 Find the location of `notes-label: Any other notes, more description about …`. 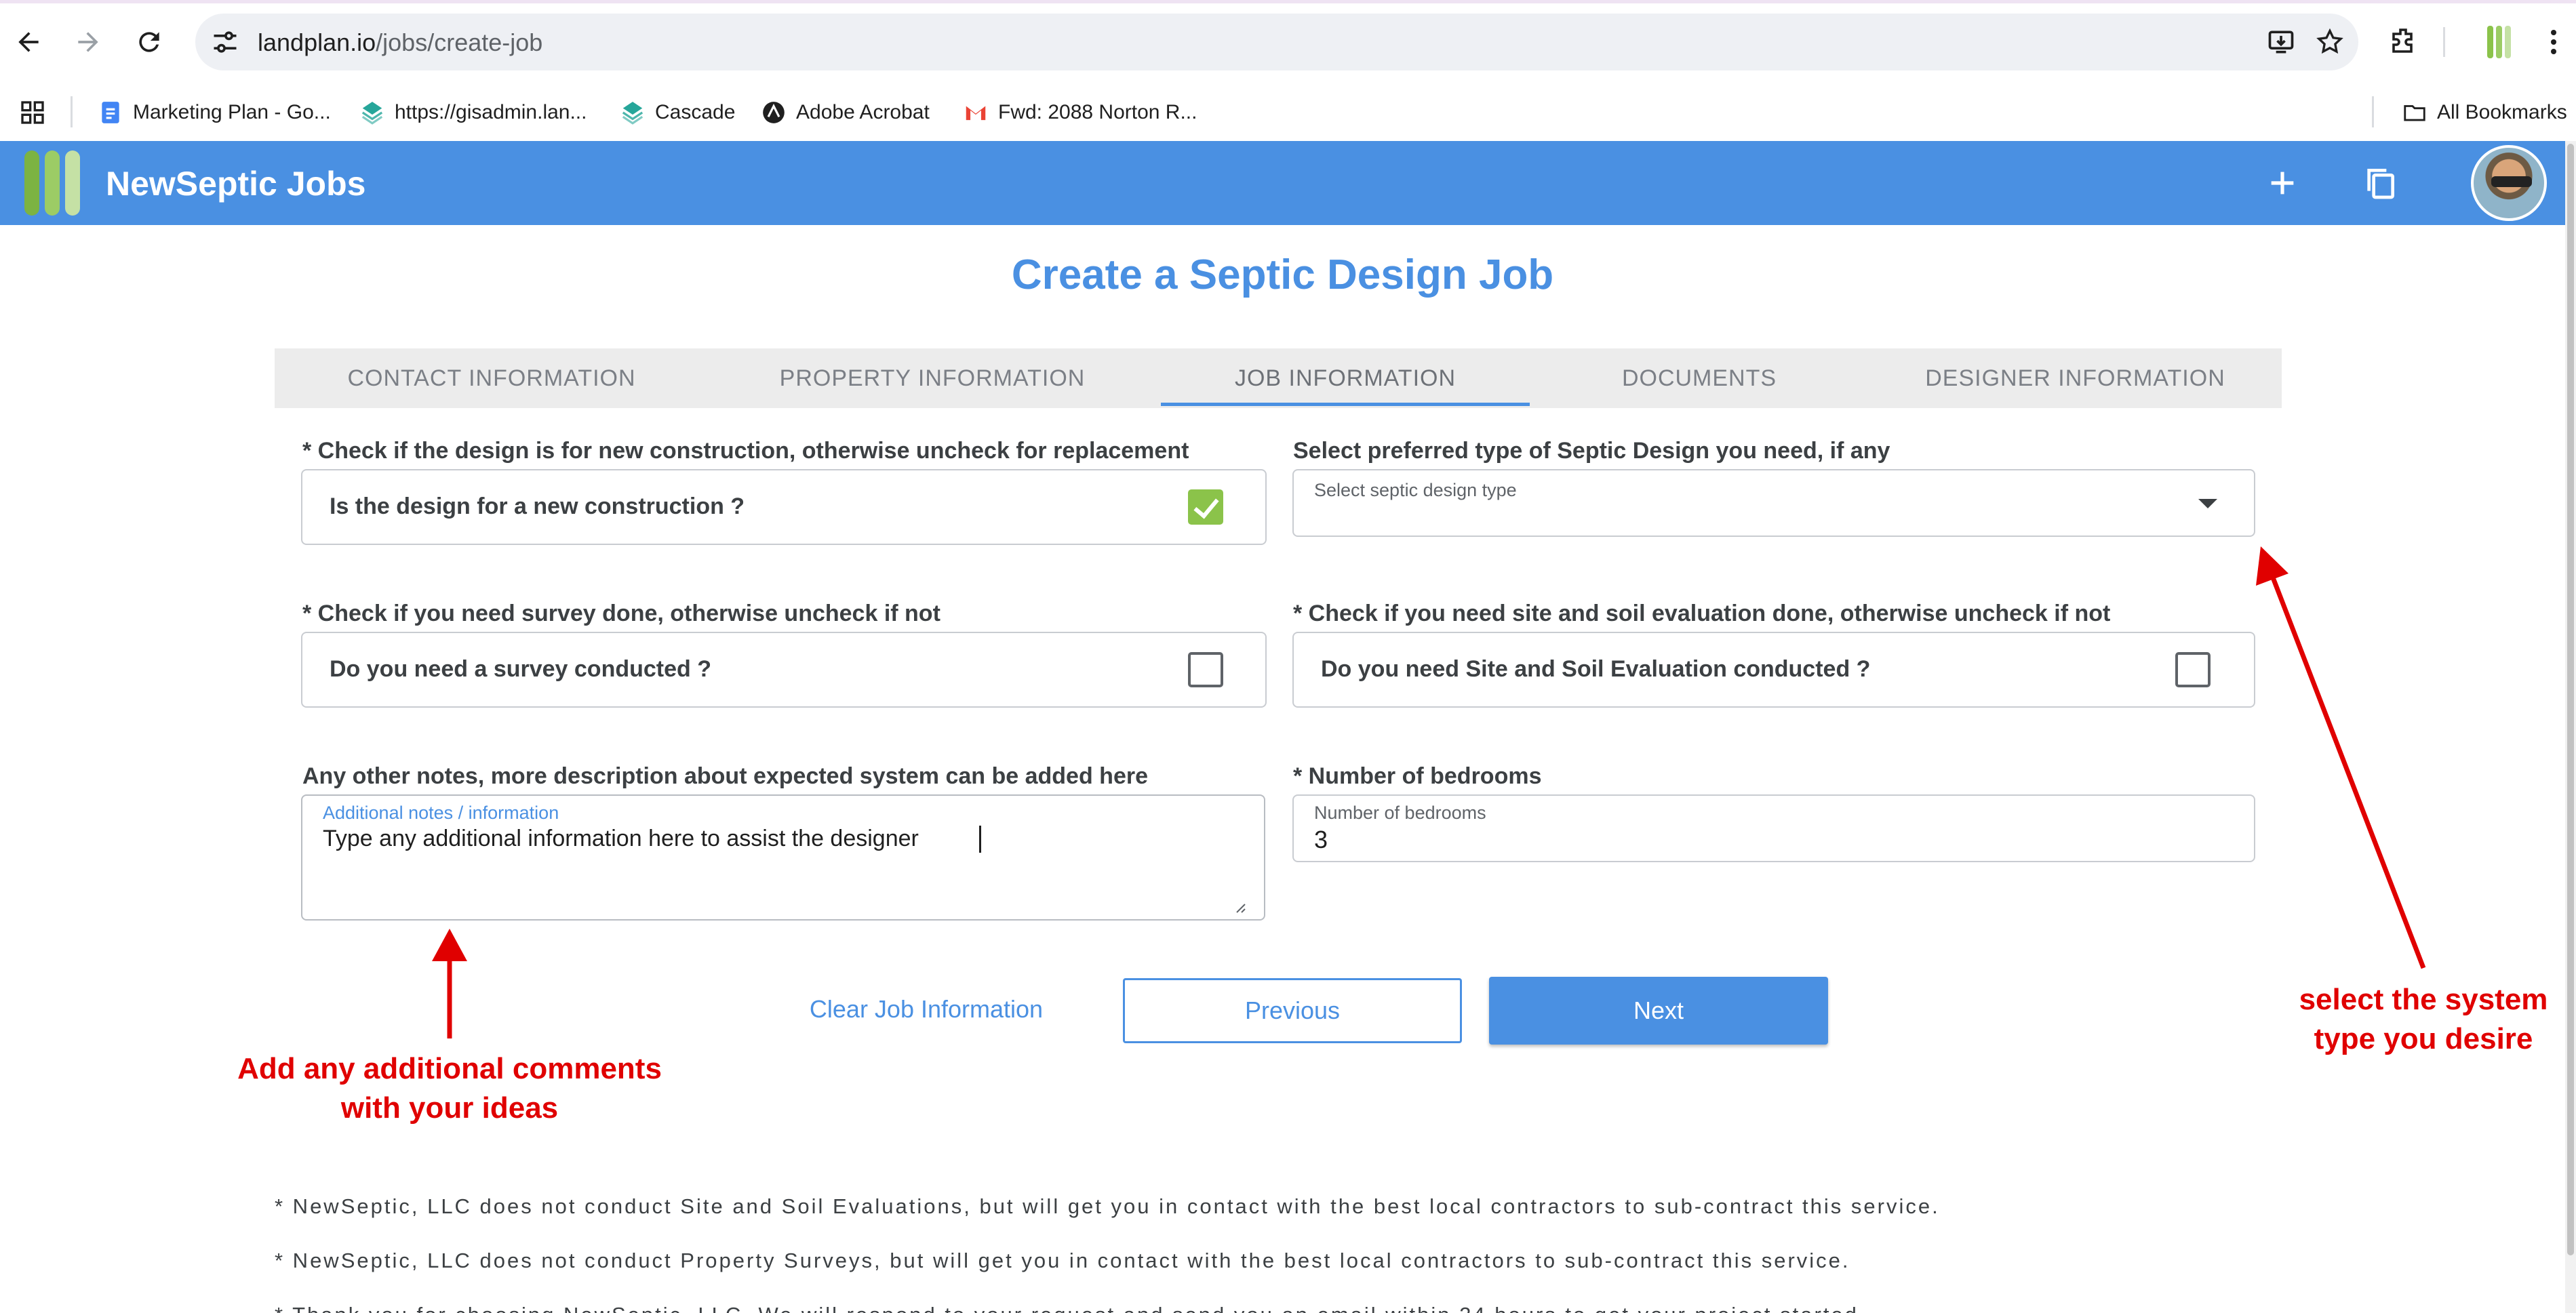

notes-label: Any other notes, more description about … is located at coordinates (725, 776).